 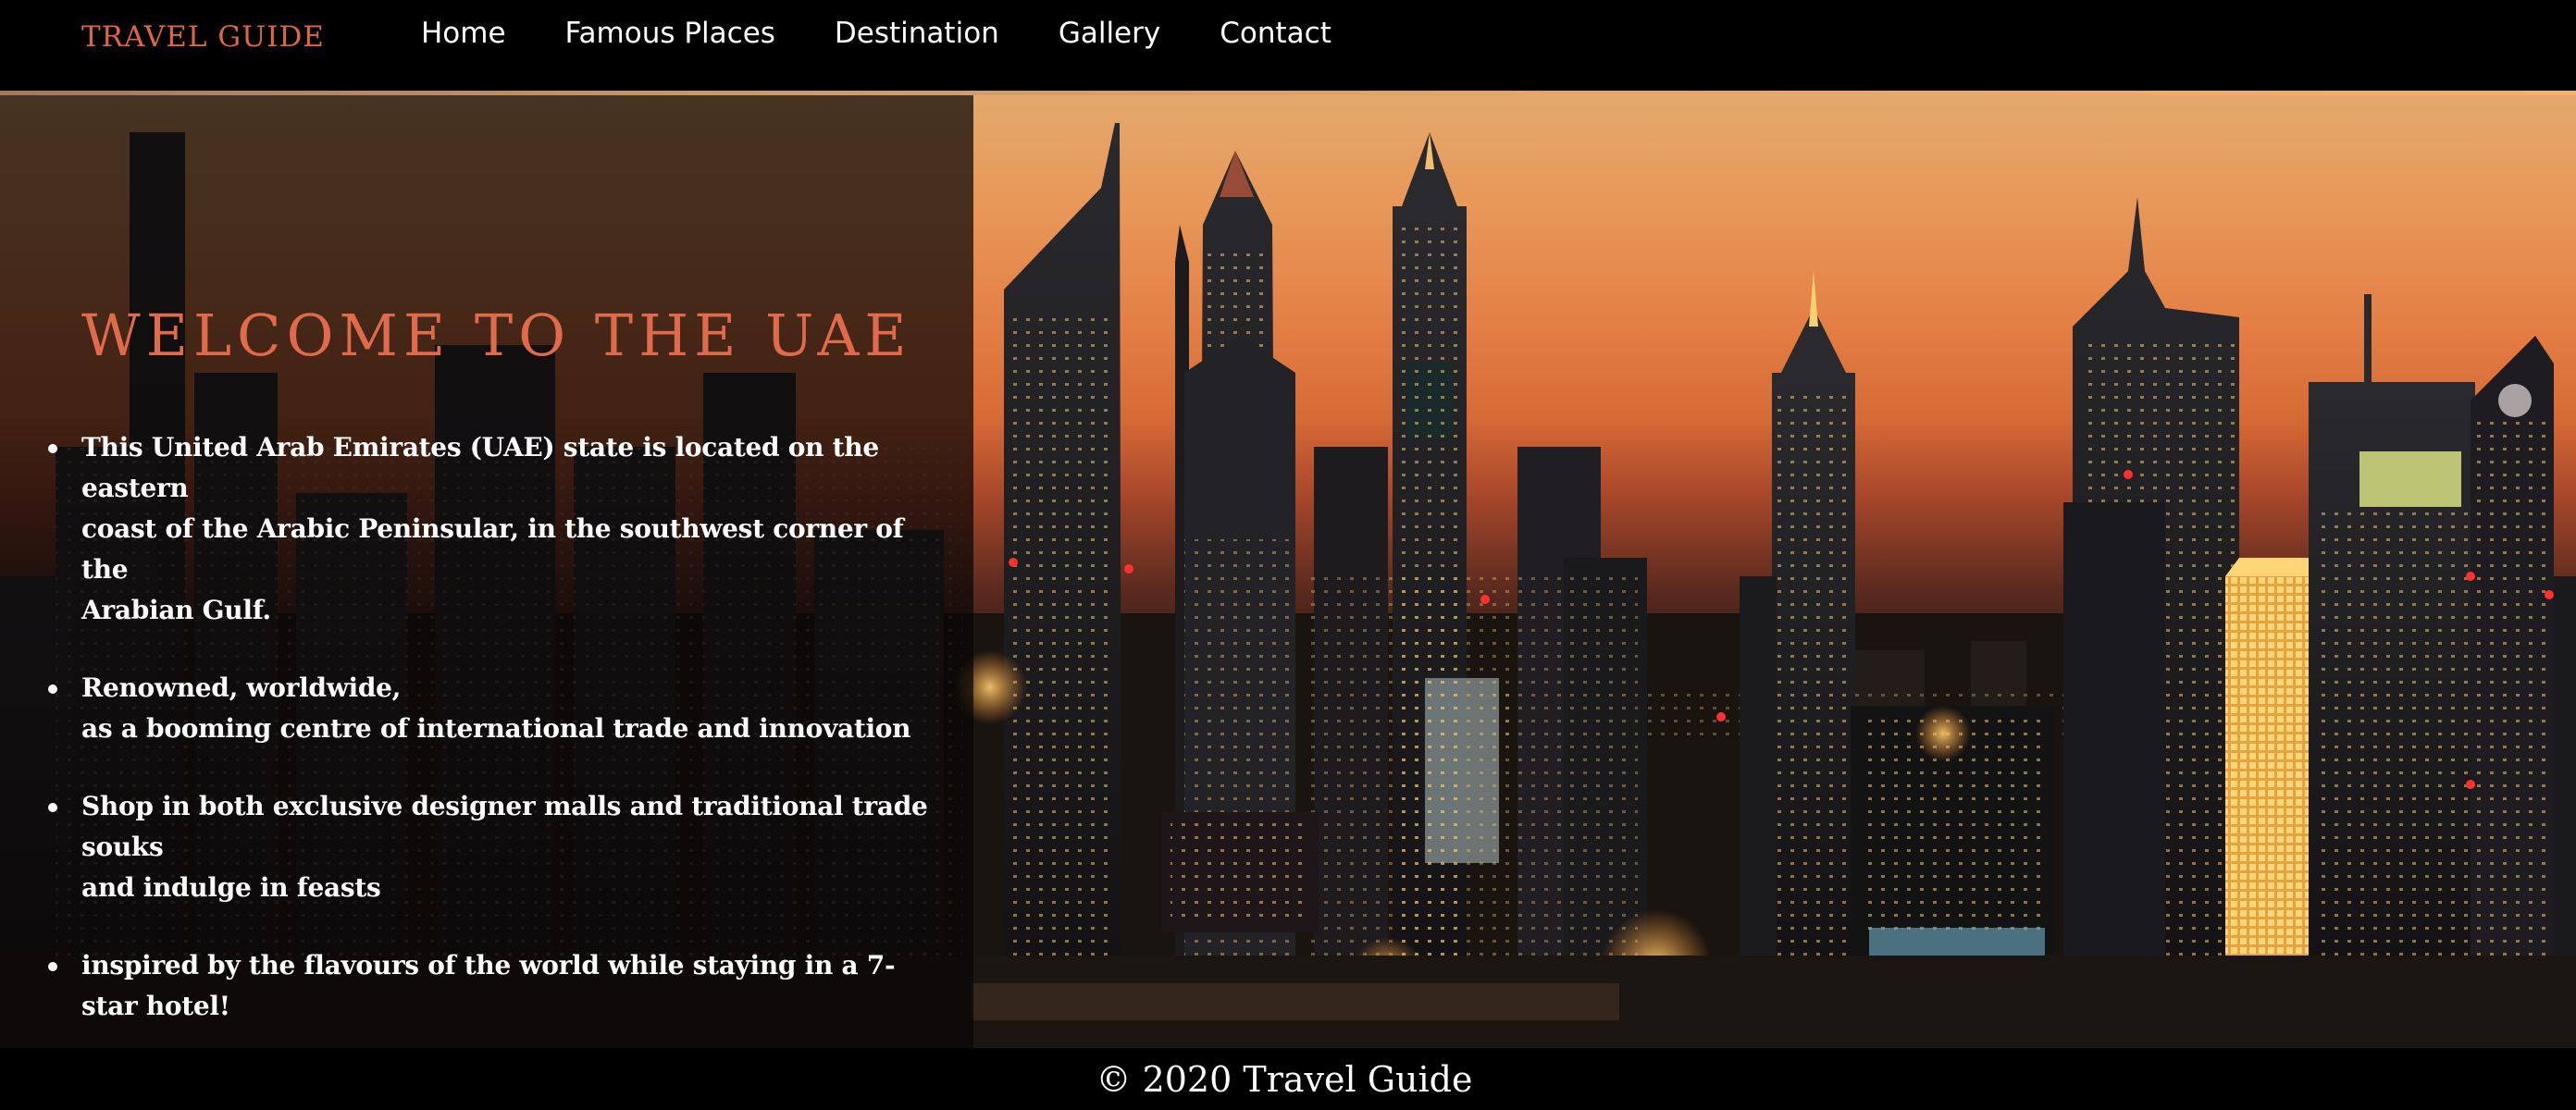 What do you see at coordinates (231, 888) in the screenshot?
I see `fact-line: and indulge in feasts` at bounding box center [231, 888].